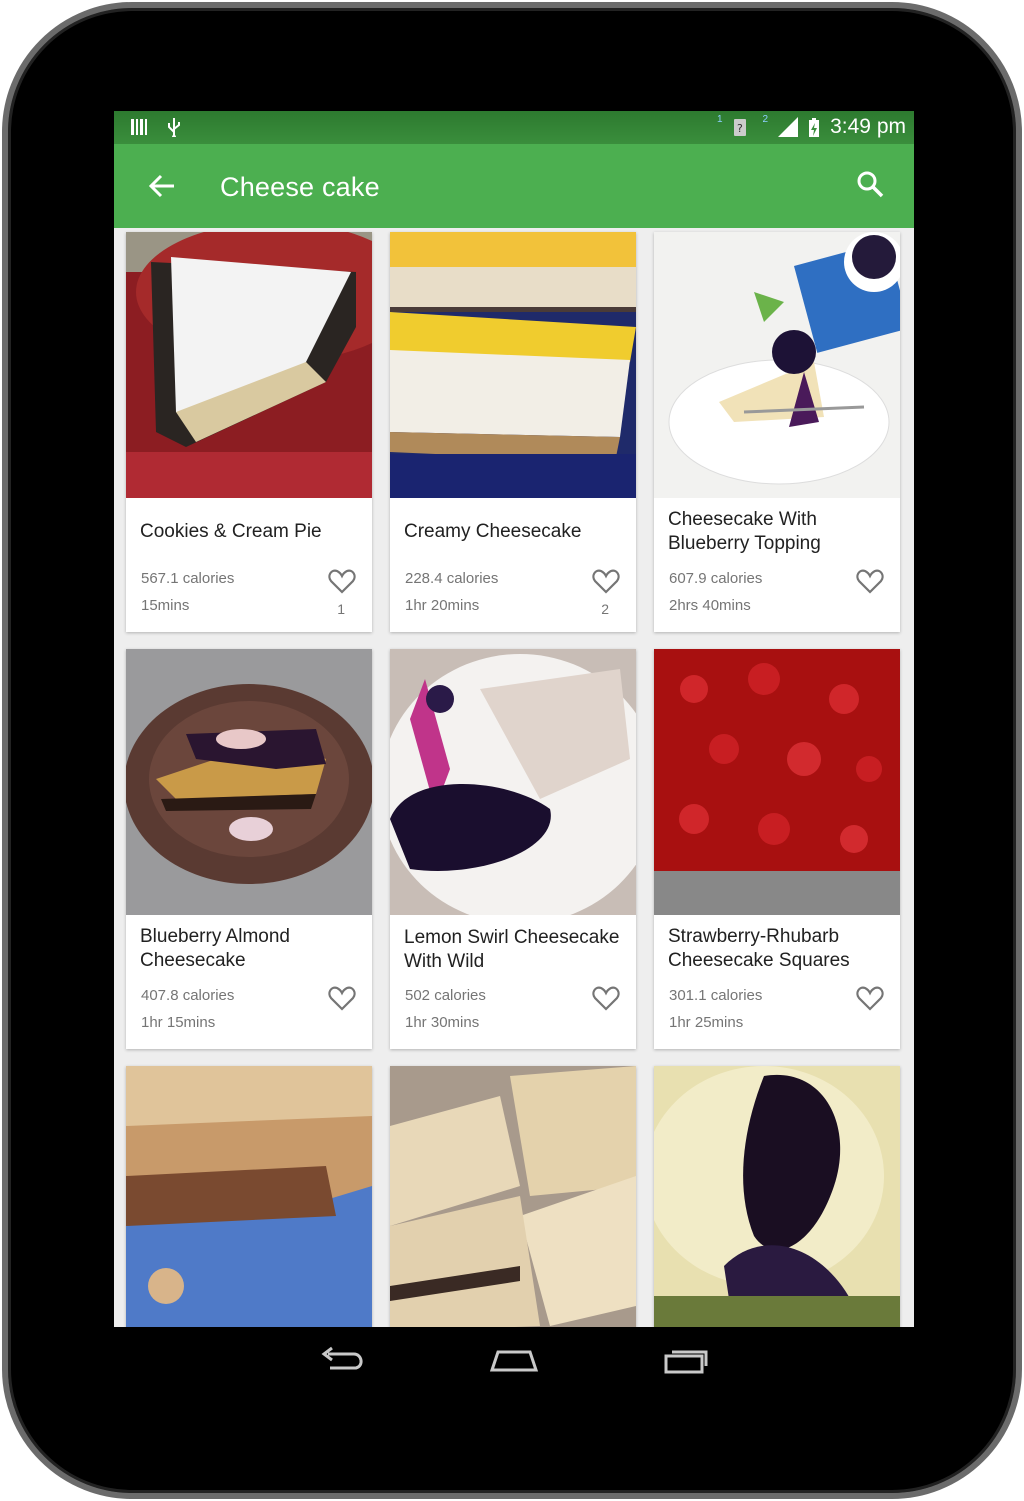 Image resolution: width=1024 pixels, height=1501 pixels. I want to click on recipe-time: 15mins, so click(165, 605).